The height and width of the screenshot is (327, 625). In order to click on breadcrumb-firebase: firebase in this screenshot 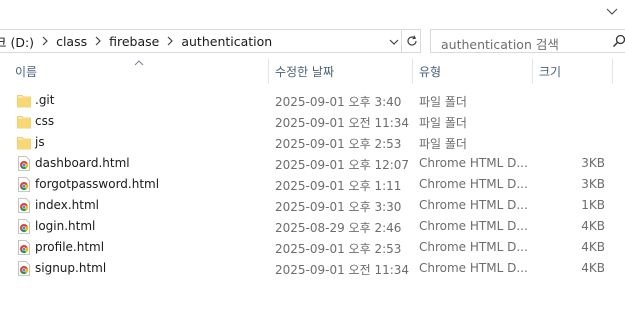, I will do `click(134, 41)`.